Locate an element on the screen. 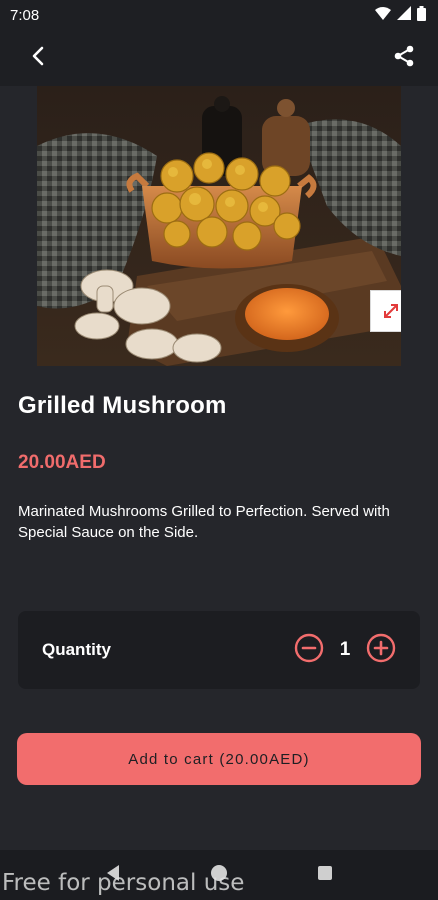  nav-recents-button is located at coordinates (325, 875).